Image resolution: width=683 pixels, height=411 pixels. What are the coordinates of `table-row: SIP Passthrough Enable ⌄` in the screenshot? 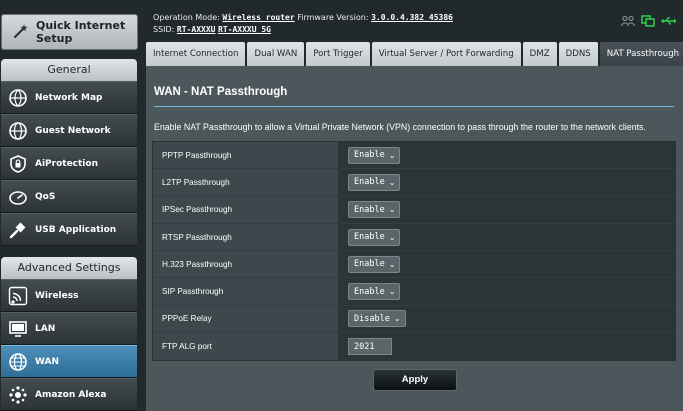 It's located at (414, 292).